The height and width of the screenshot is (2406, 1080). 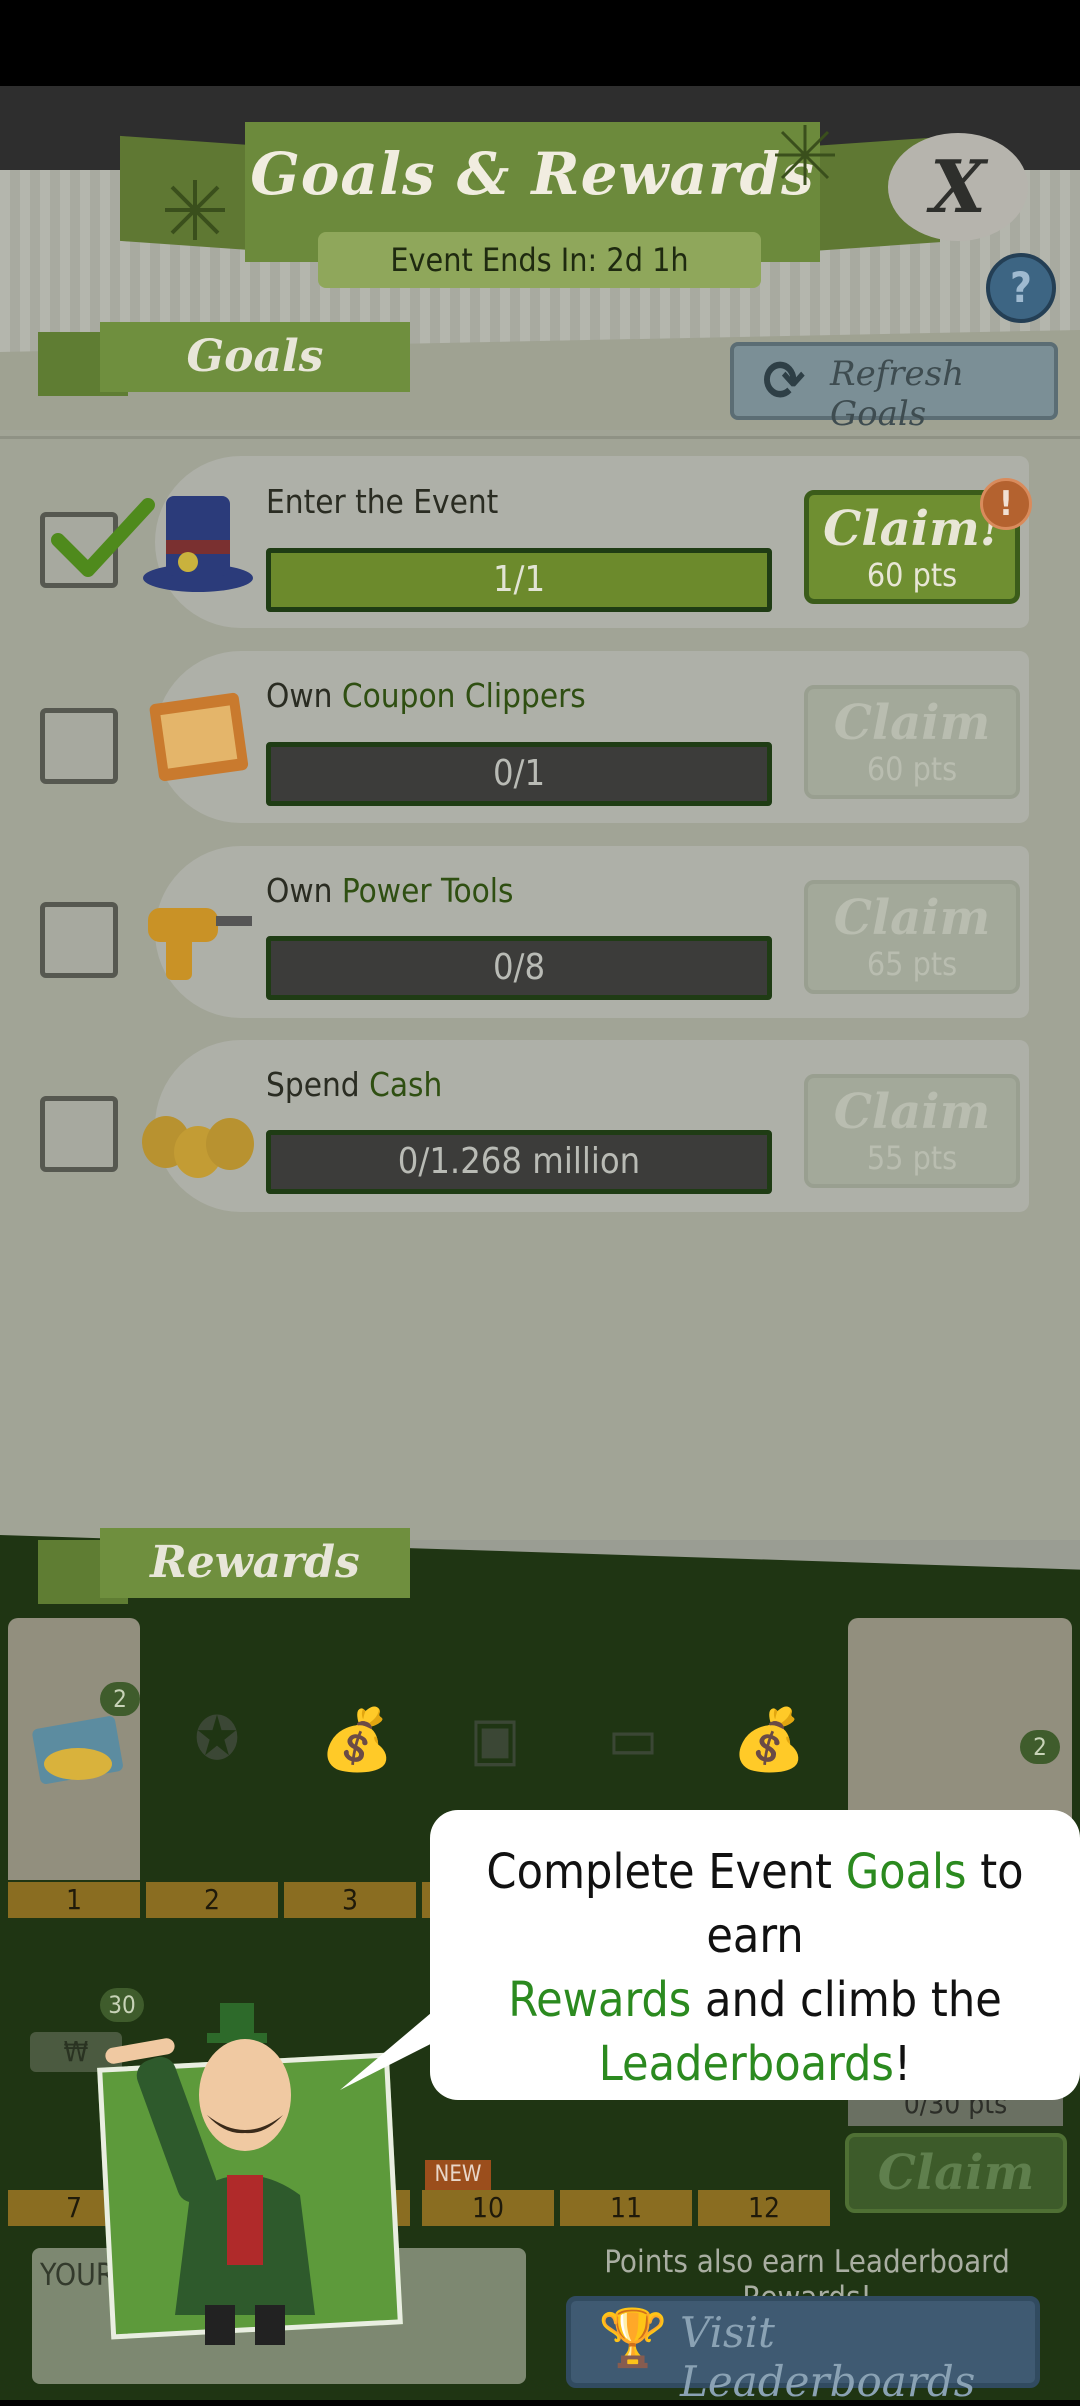 What do you see at coordinates (1006, 504) in the screenshot?
I see `alert-badge: !` at bounding box center [1006, 504].